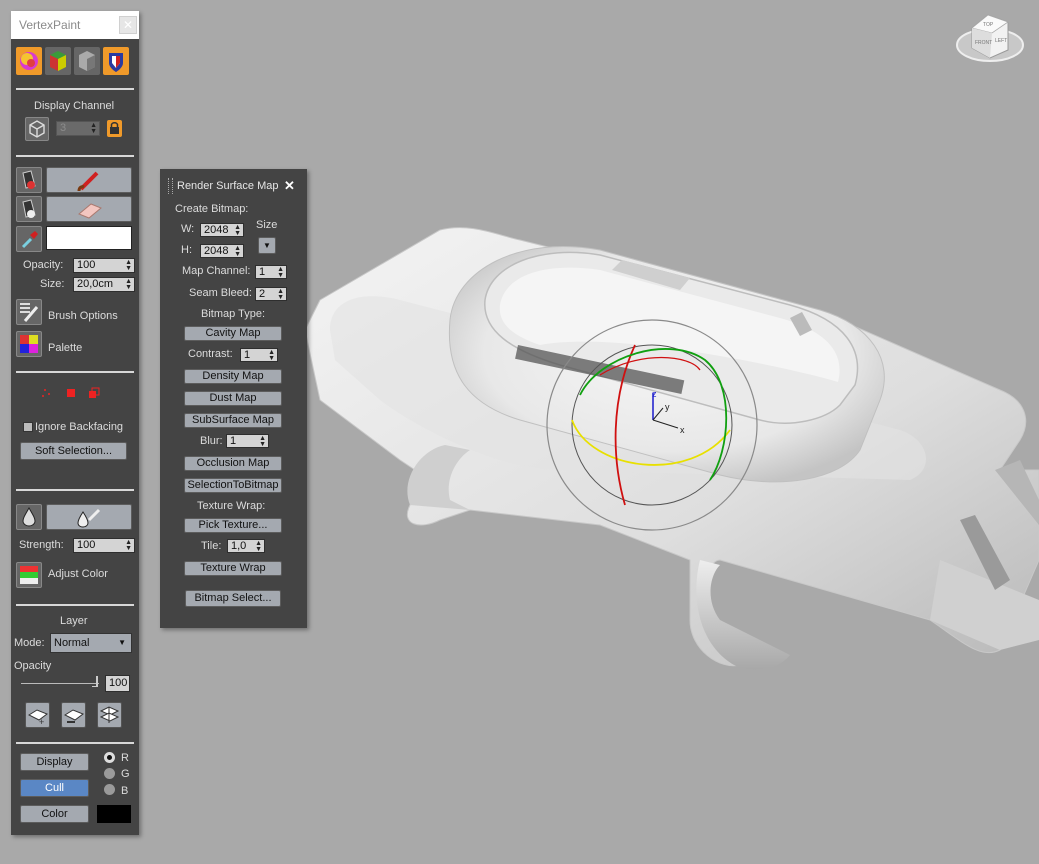 The image size is (1039, 864). I want to click on contrast-label: Contrast:, so click(210, 354).